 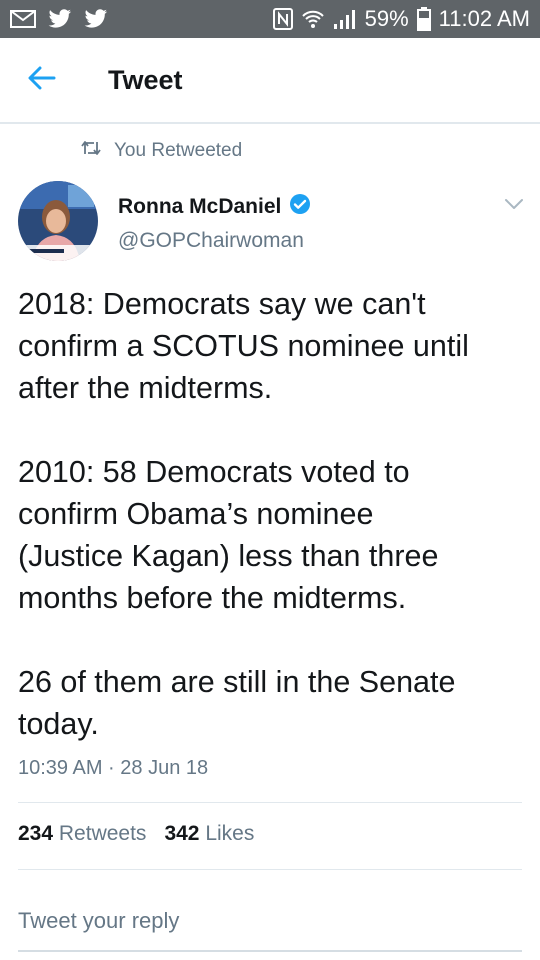 I want to click on retweet-context-label: You Retweeted, so click(x=178, y=150).